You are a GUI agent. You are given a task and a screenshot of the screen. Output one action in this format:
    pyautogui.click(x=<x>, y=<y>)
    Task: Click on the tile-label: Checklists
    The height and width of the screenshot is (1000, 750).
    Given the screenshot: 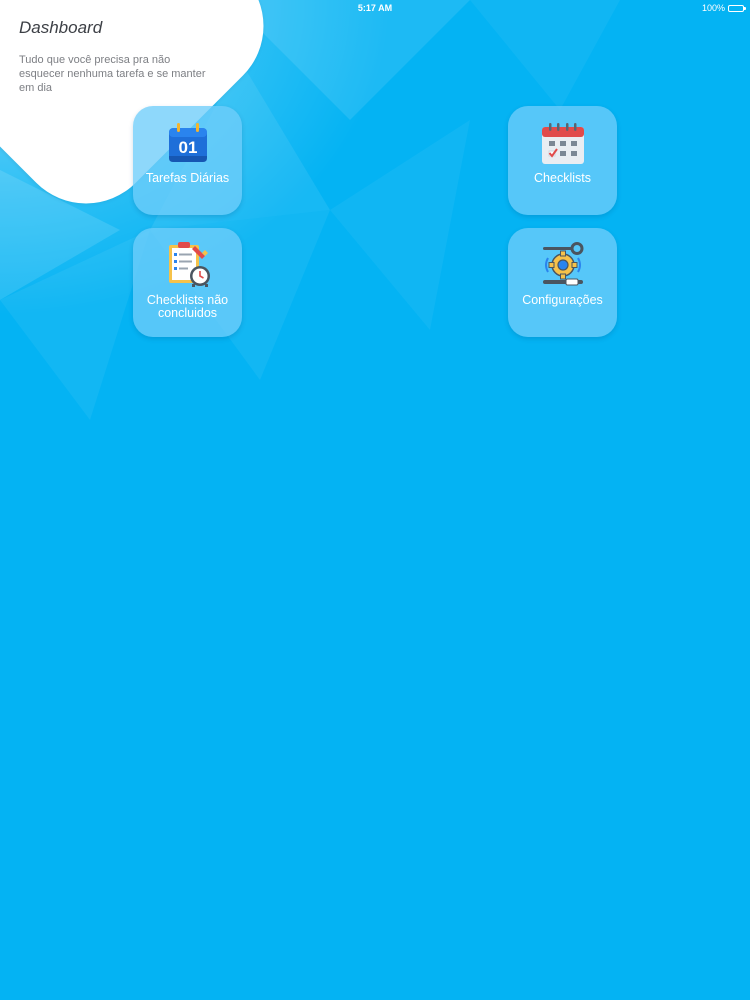 What is the action you would take?
    pyautogui.click(x=562, y=178)
    